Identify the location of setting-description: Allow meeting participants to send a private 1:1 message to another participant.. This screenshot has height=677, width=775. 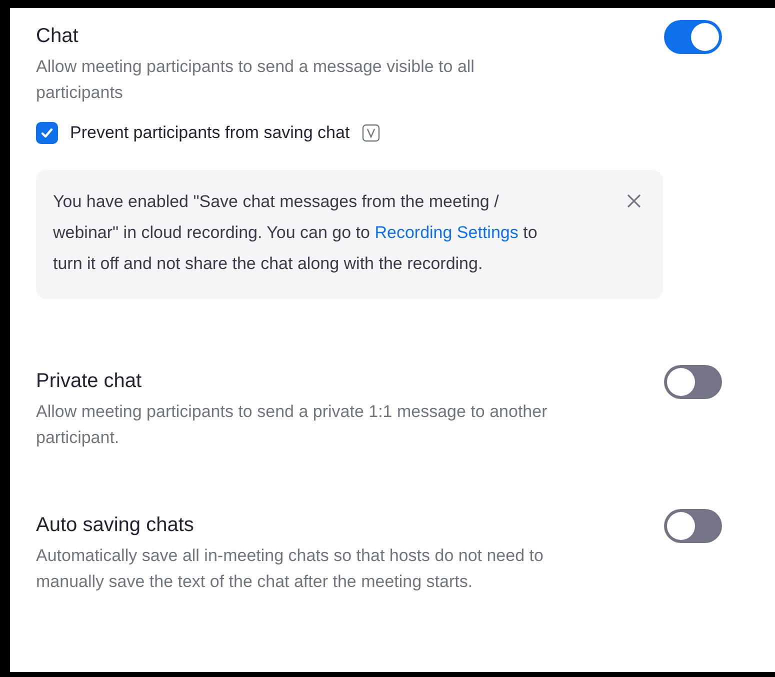
(292, 424).